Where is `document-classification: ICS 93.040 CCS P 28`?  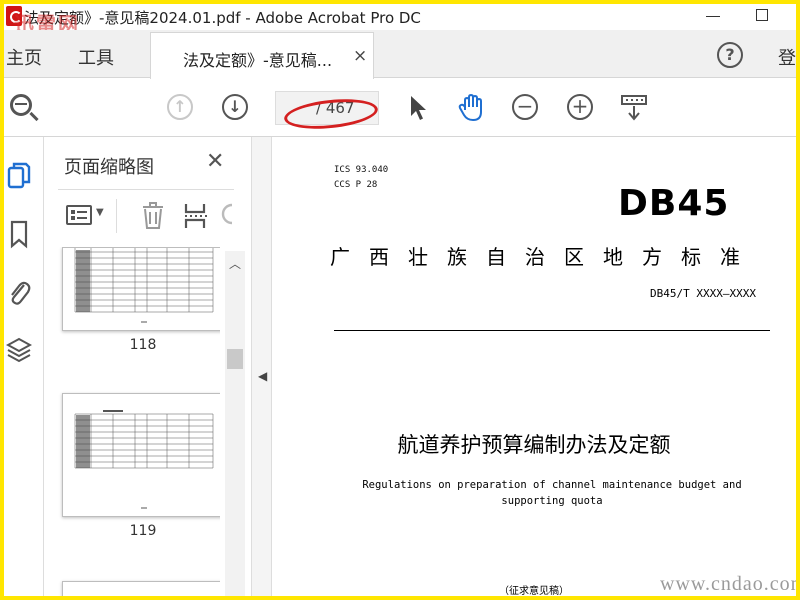 document-classification: ICS 93.040 CCS P 28 is located at coordinates (361, 178).